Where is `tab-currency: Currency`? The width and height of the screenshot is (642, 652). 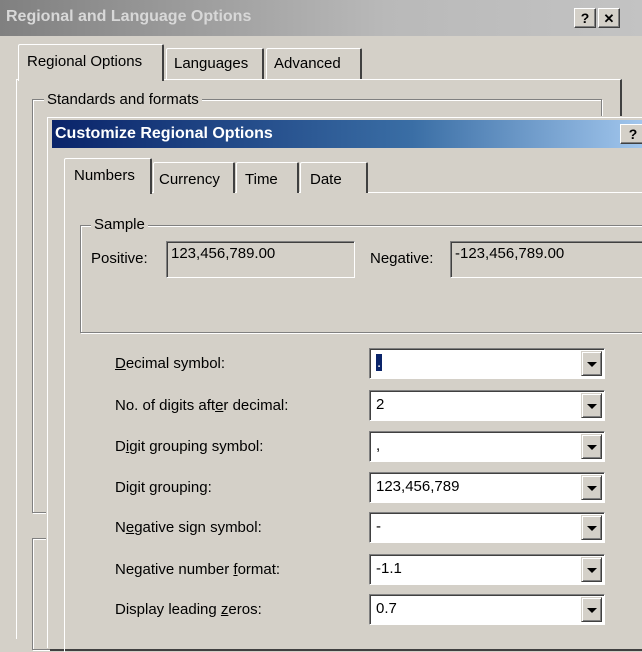 tab-currency: Currency is located at coordinates (194, 177).